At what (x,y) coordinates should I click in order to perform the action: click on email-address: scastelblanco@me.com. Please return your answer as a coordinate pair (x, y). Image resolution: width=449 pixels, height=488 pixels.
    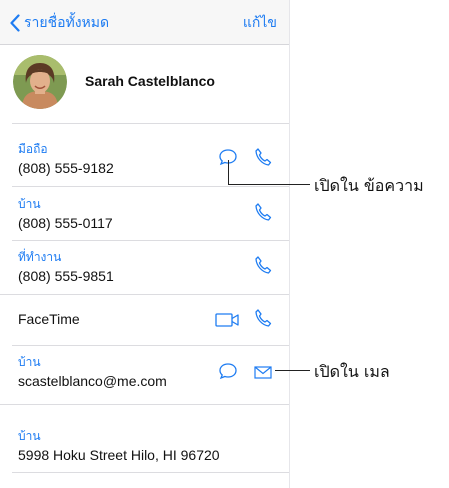
    Looking at the image, I should click on (92, 381).